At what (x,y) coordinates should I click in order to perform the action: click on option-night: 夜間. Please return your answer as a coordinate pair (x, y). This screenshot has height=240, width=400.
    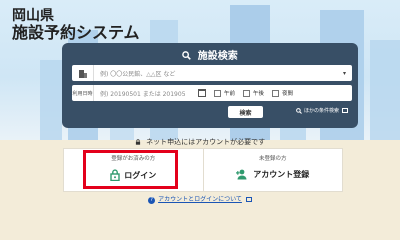
    Looking at the image, I should click on (282, 93).